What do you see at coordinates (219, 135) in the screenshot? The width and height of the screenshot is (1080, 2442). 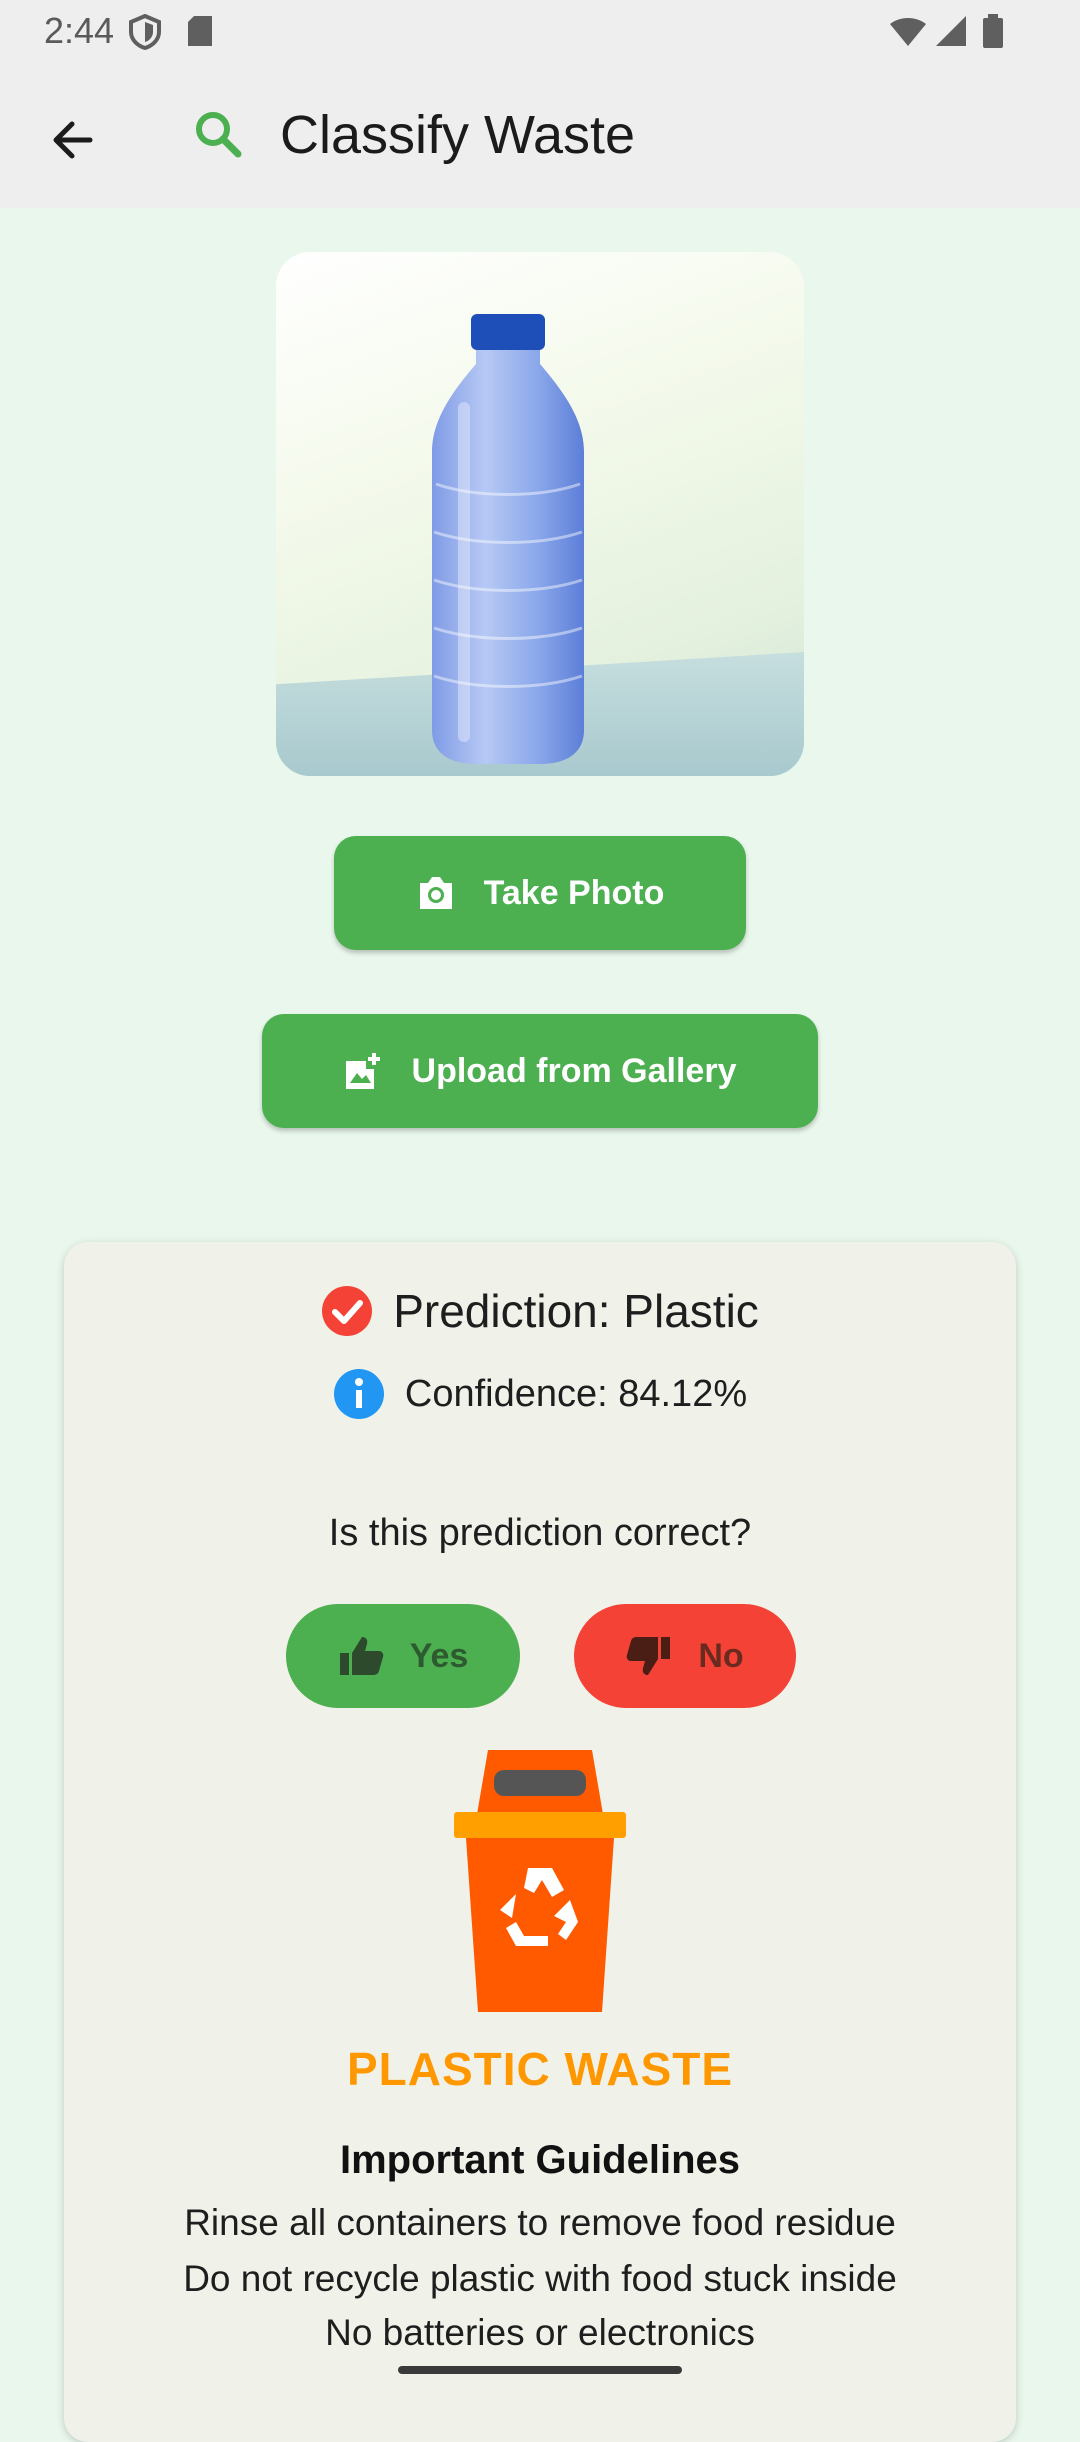 I see `search-icon` at bounding box center [219, 135].